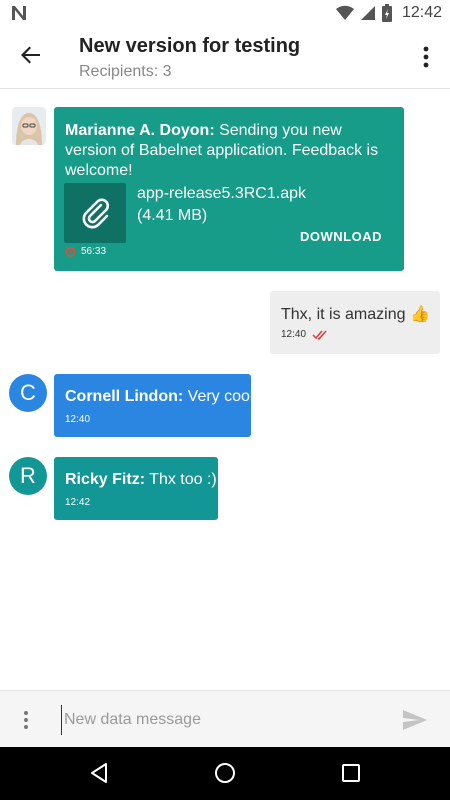  What do you see at coordinates (319, 335) in the screenshot?
I see `double-check-icon` at bounding box center [319, 335].